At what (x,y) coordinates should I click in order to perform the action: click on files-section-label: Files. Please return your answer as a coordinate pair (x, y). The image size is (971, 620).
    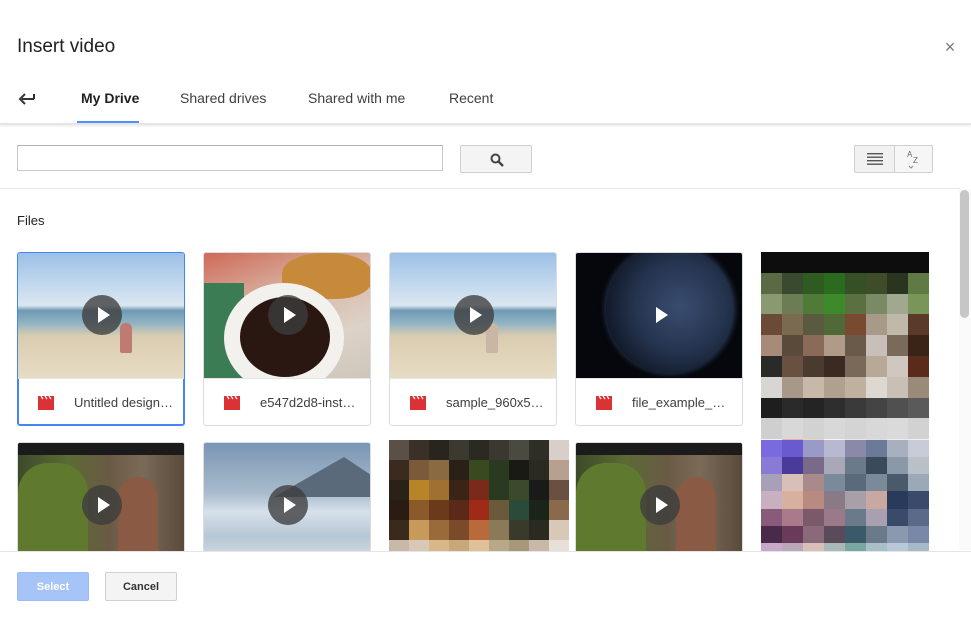
    Looking at the image, I should click on (31, 220).